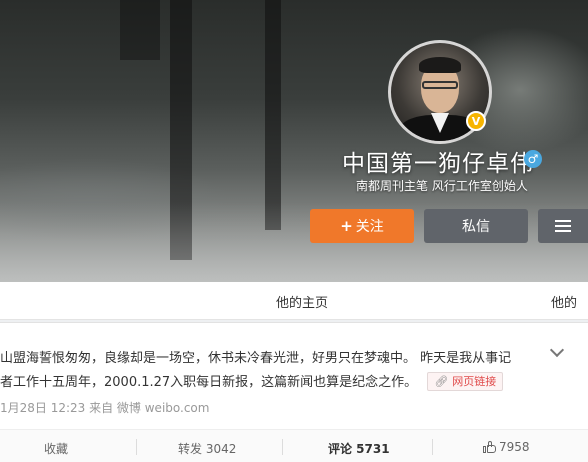 The image size is (588, 462). I want to click on post-actions: 收藏 转发 3042 评论 5731 7958, so click(294, 445).